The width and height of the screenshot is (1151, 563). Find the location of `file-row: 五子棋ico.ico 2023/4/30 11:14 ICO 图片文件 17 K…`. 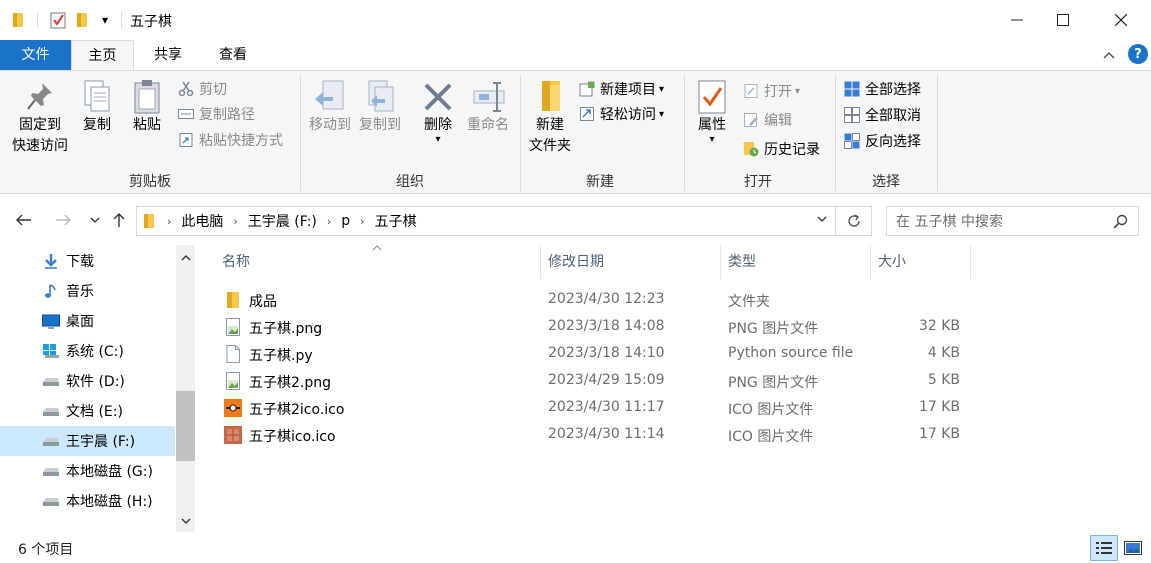

file-row: 五子棋ico.ico 2023/4/30 11:14 ICO 图片文件 17 K… is located at coordinates (599, 435).